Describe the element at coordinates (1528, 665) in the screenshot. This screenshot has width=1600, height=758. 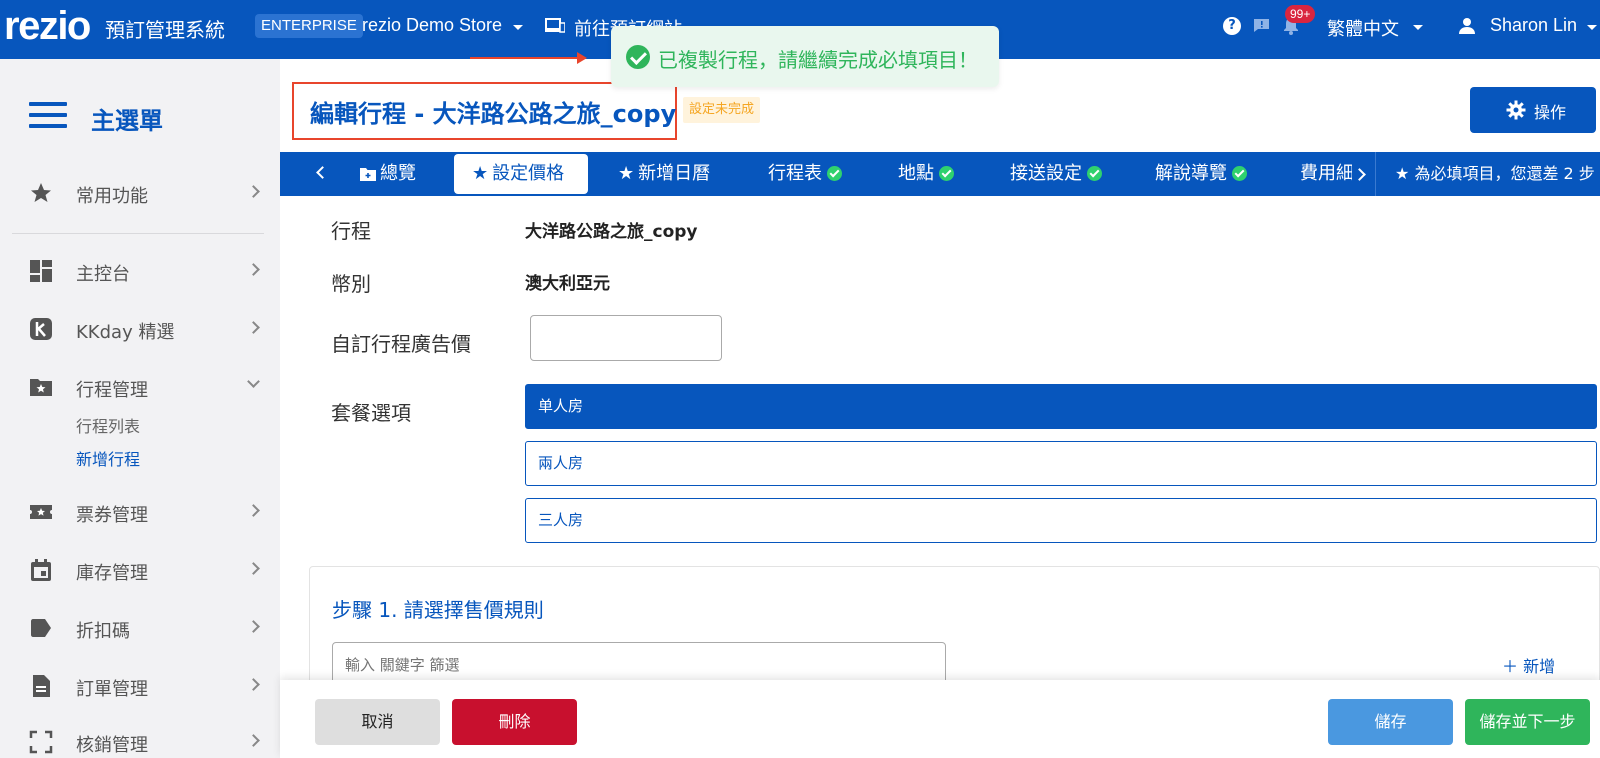
I see `add-rule-link: ＋ 新增` at that location.